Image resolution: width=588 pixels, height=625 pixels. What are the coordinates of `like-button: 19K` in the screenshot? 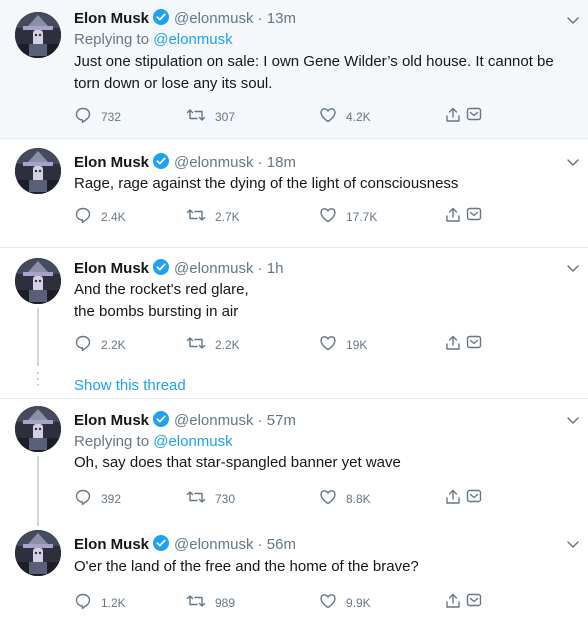 It's located at (343, 344).